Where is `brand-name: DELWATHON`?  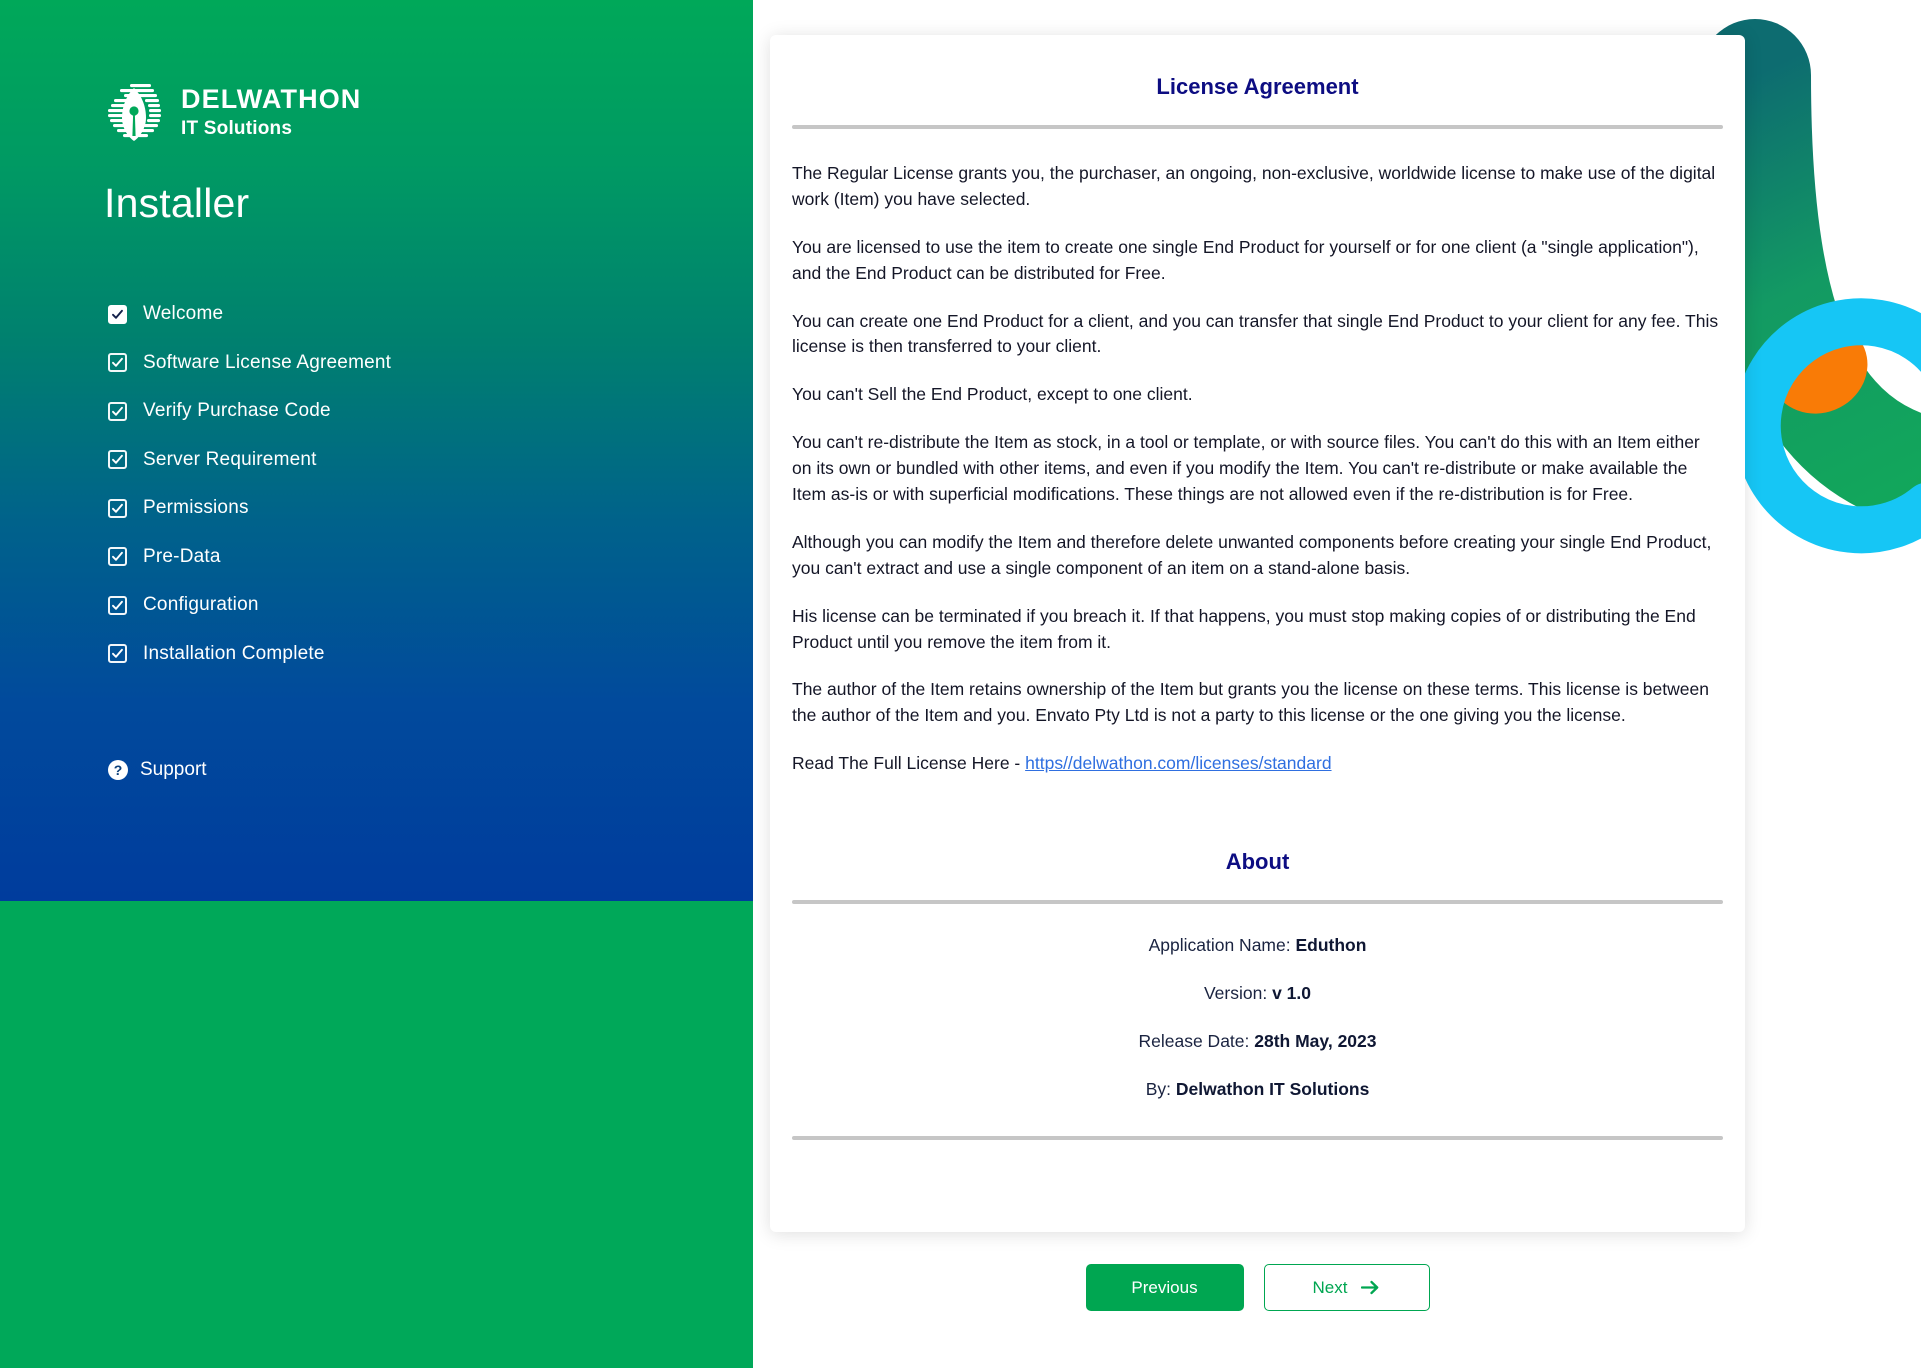 brand-name: DELWATHON is located at coordinates (271, 99).